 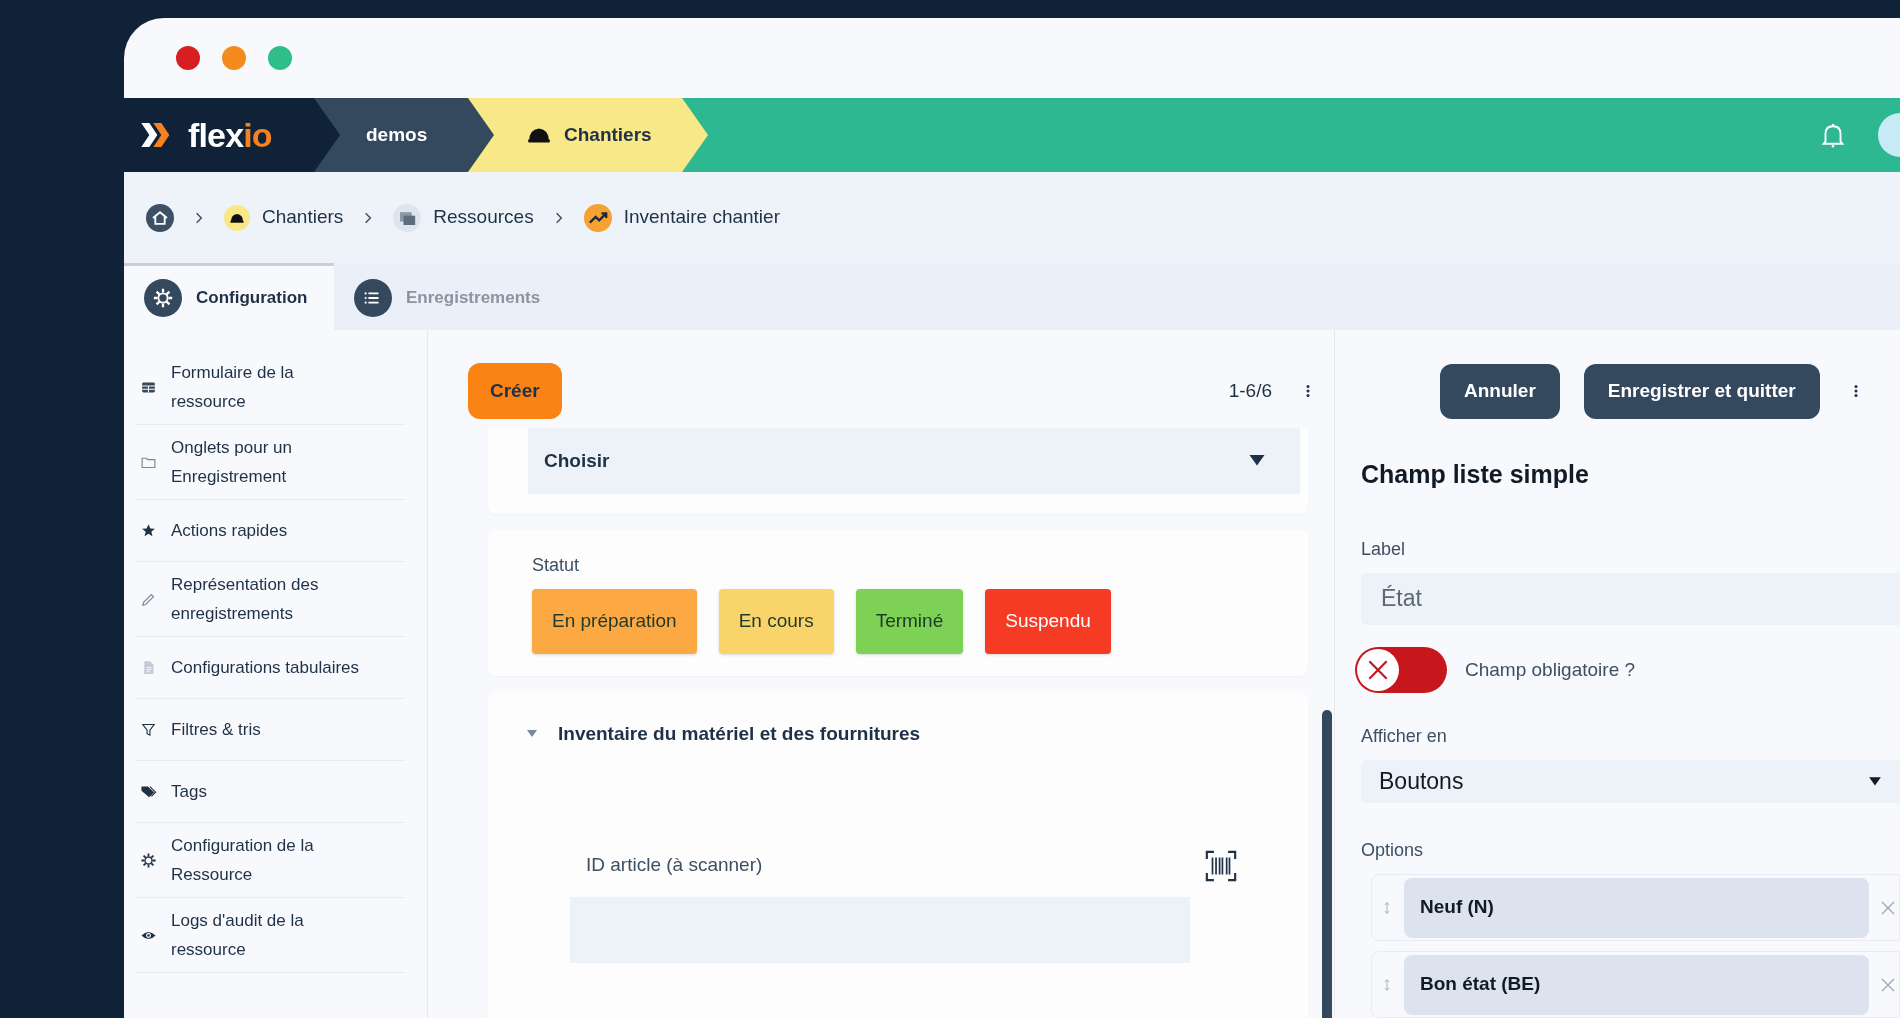 I want to click on label-input-field: État, so click(x=1630, y=599).